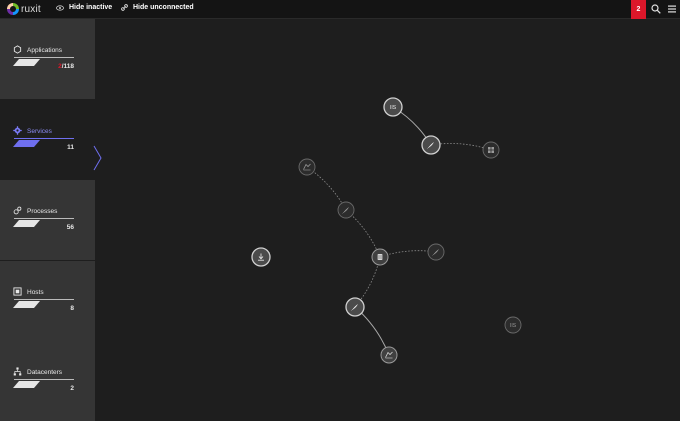 The width and height of the screenshot is (680, 421). Describe the element at coordinates (17, 371) in the screenshot. I see `datacenter-icon` at that location.